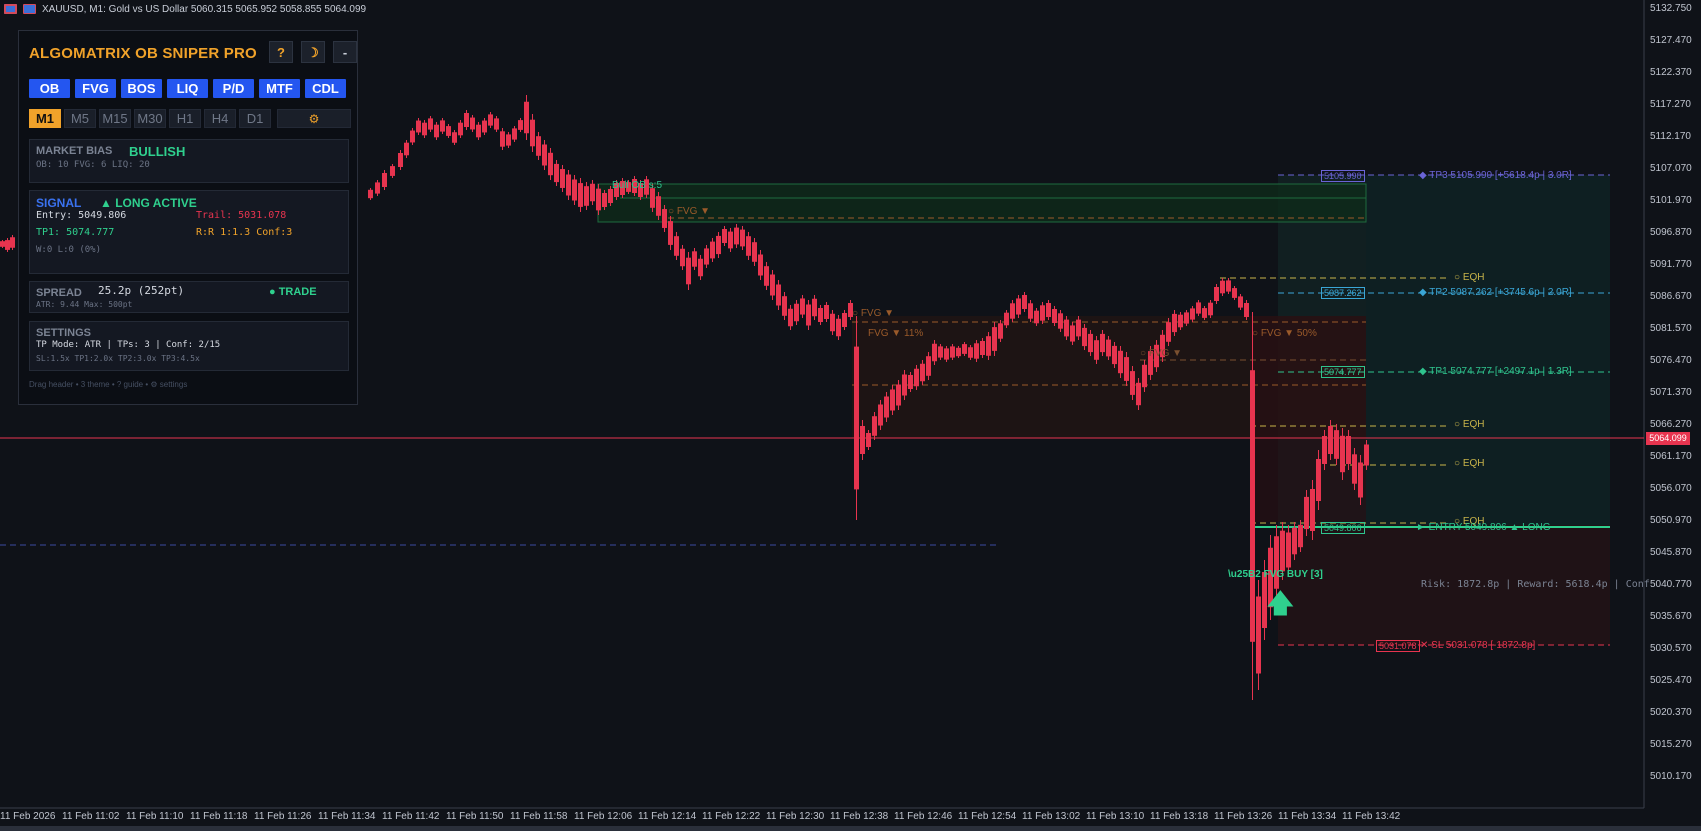 This screenshot has height=831, width=1701. What do you see at coordinates (1671, 712) in the screenshot?
I see `price-axis-label: 5020.370` at bounding box center [1671, 712].